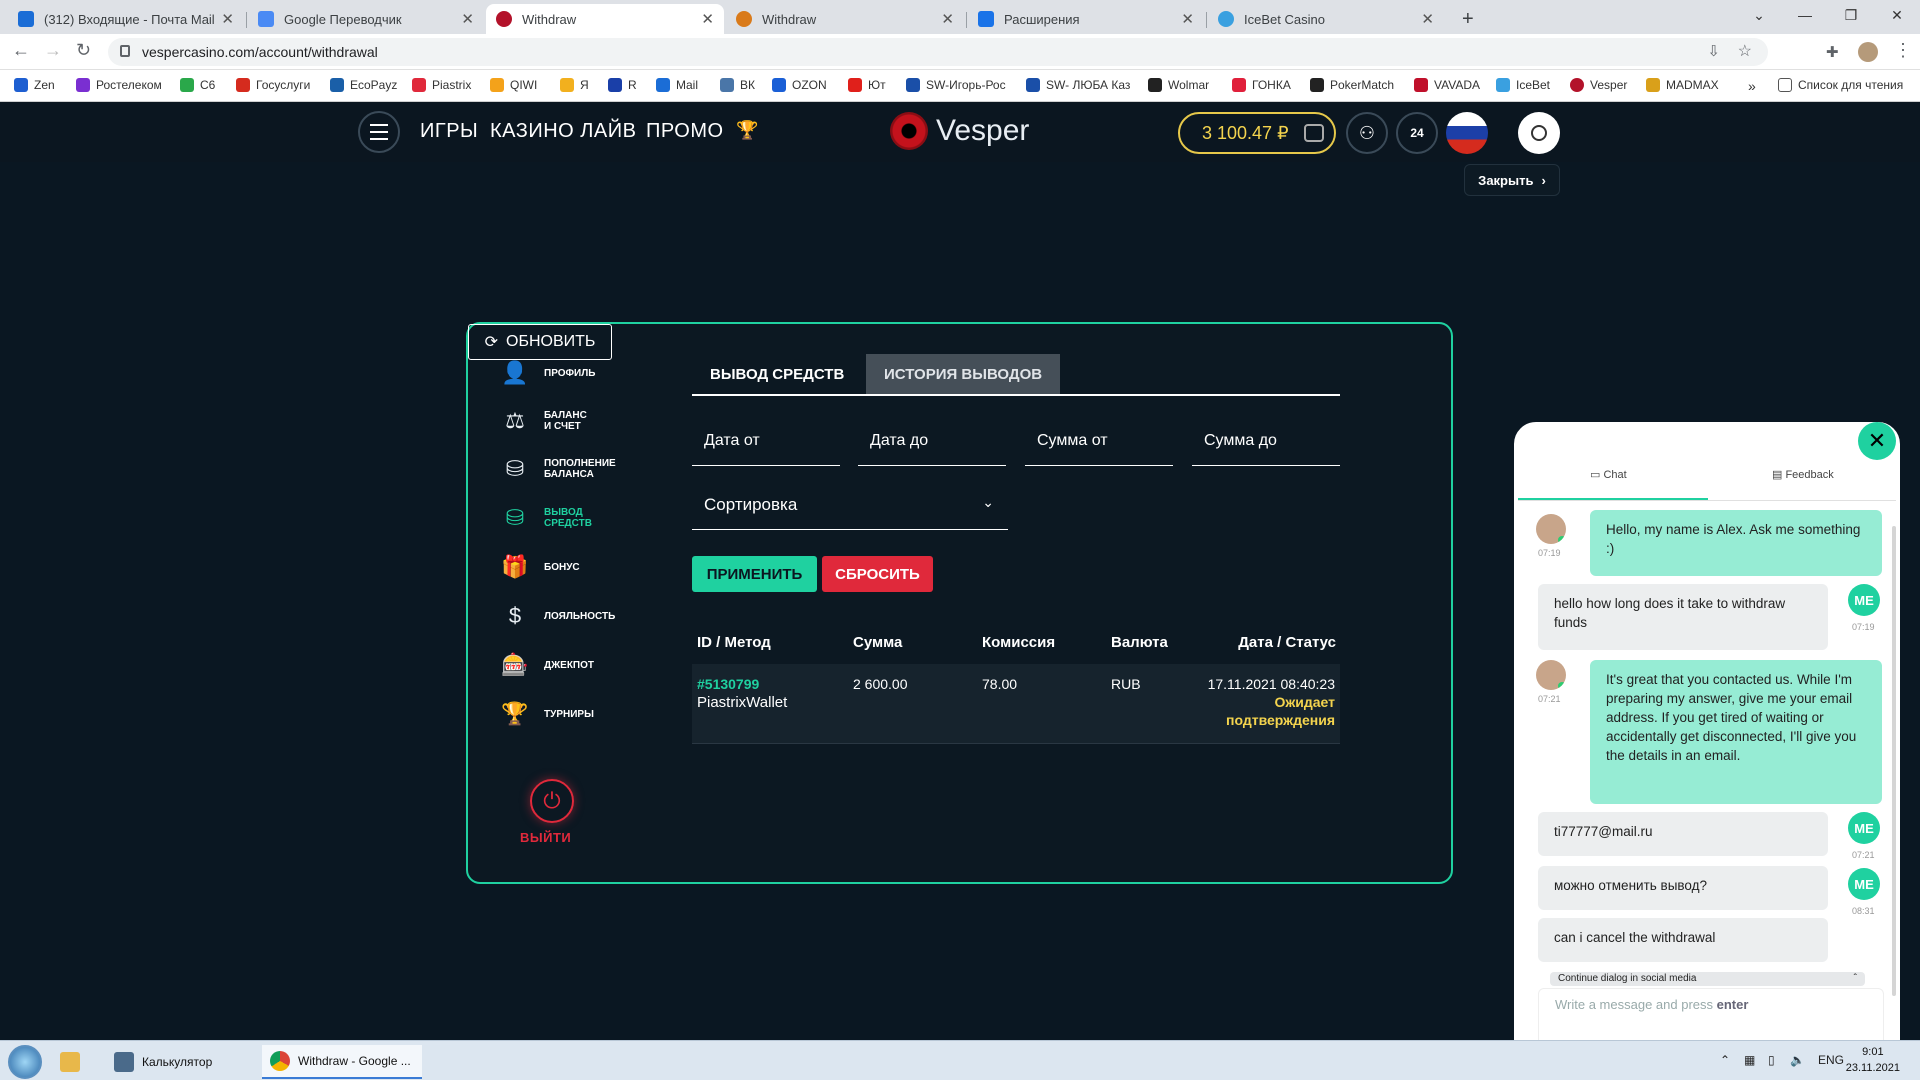 The height and width of the screenshot is (1080, 1920). Describe the element at coordinates (766, 441) in the screenshot. I see `date-from-field: Дата от` at that location.